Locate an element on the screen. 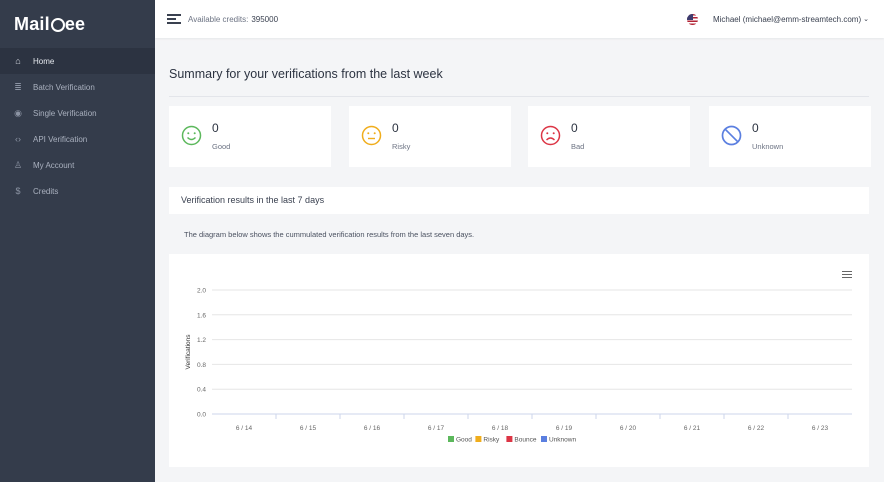 The width and height of the screenshot is (884, 482). brand-prefix: Mail is located at coordinates (32, 23).